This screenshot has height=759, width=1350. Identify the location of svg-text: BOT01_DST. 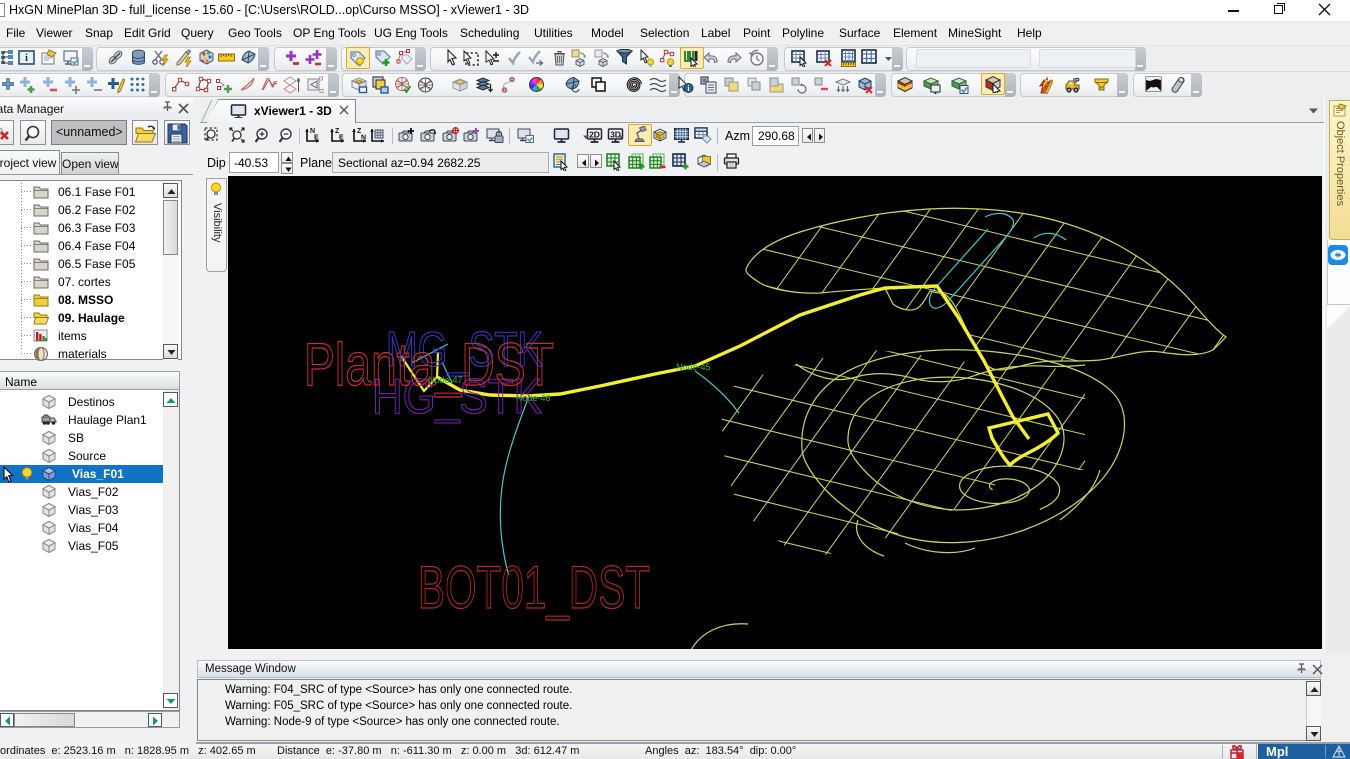
(534, 587).